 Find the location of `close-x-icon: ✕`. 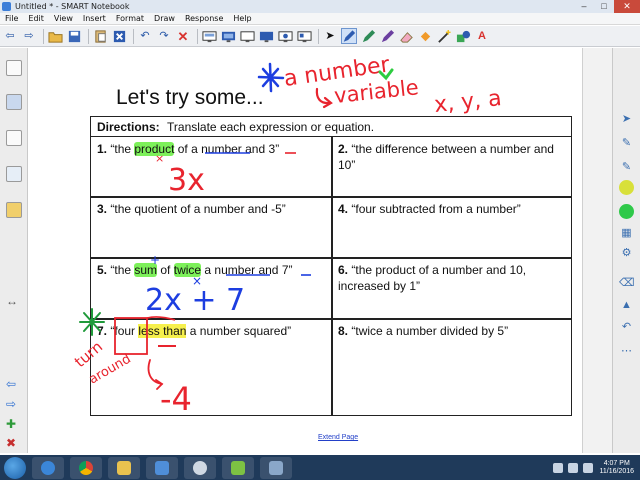

close-x-icon: ✕ is located at coordinates (183, 36).